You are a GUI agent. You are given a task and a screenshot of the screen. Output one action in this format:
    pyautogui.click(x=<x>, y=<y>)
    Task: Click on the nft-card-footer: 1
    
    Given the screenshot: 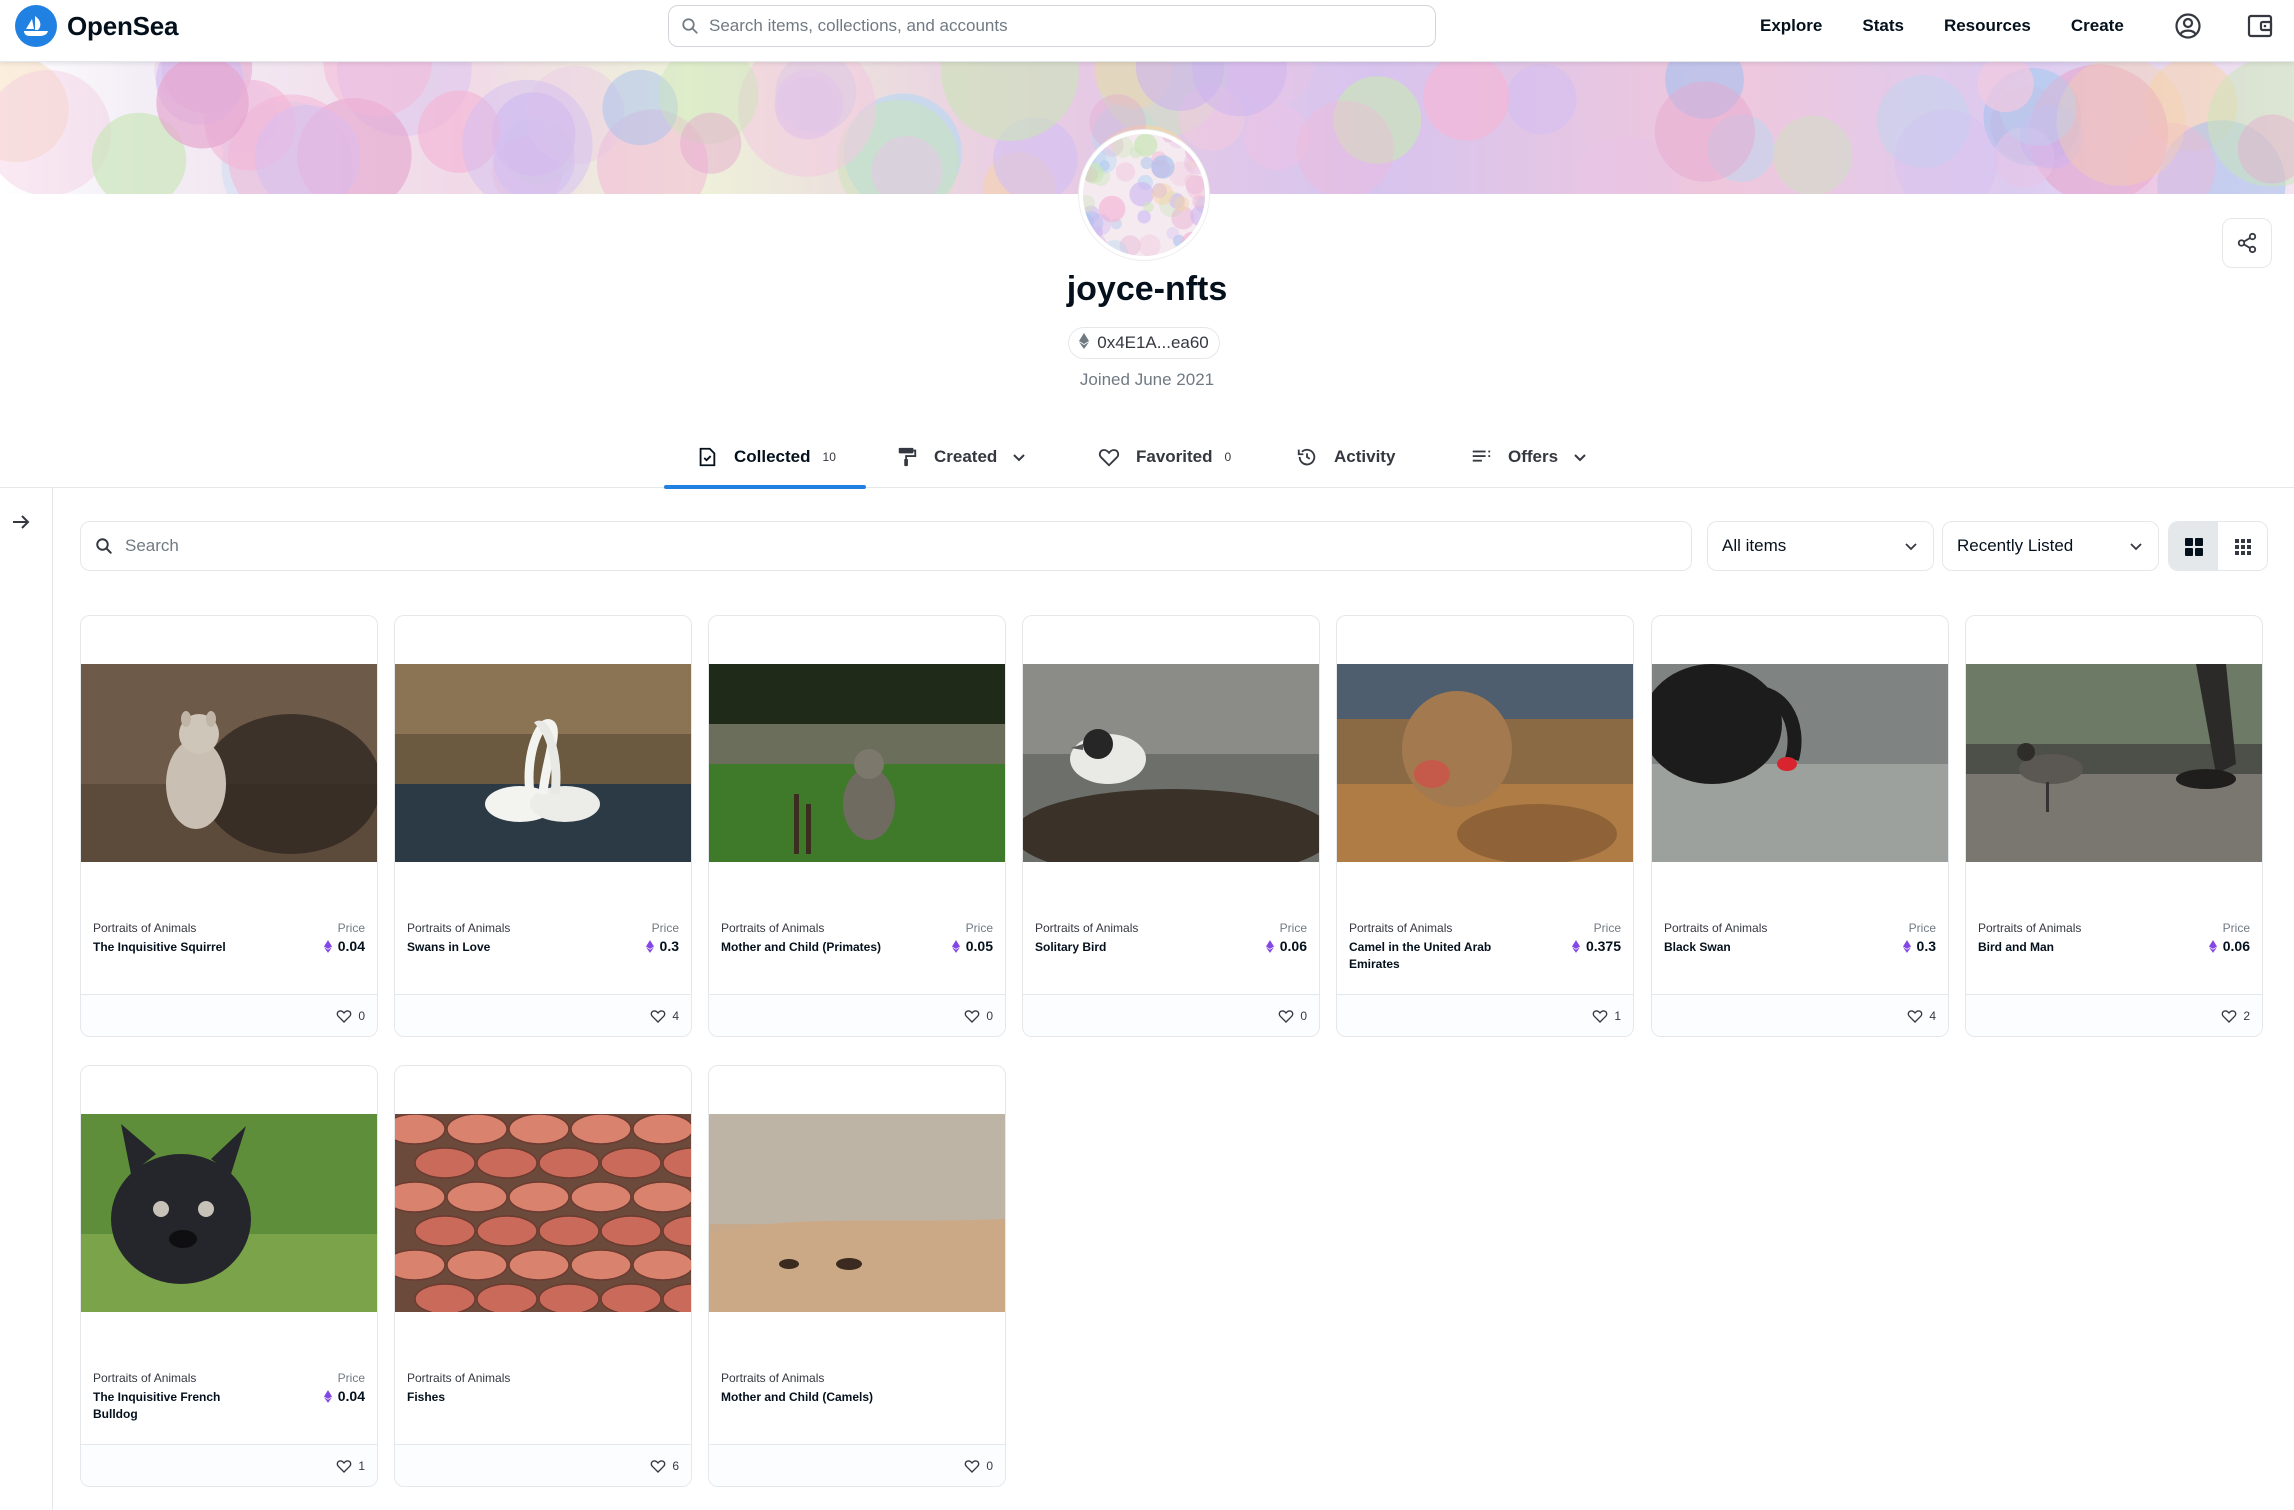 What is the action you would take?
    pyautogui.click(x=1485, y=1015)
    